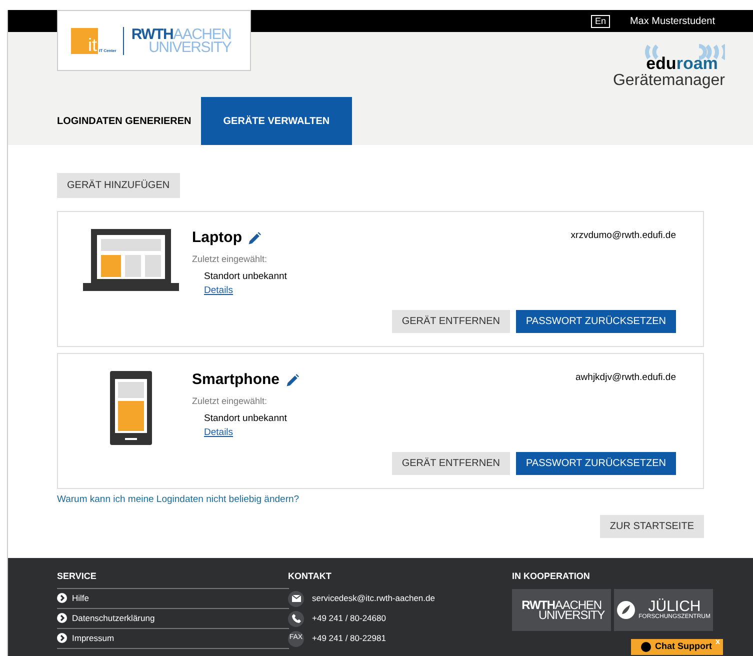 The height and width of the screenshot is (656, 753). What do you see at coordinates (668, 81) in the screenshot?
I see `app-subtitle: Gerätemanager` at bounding box center [668, 81].